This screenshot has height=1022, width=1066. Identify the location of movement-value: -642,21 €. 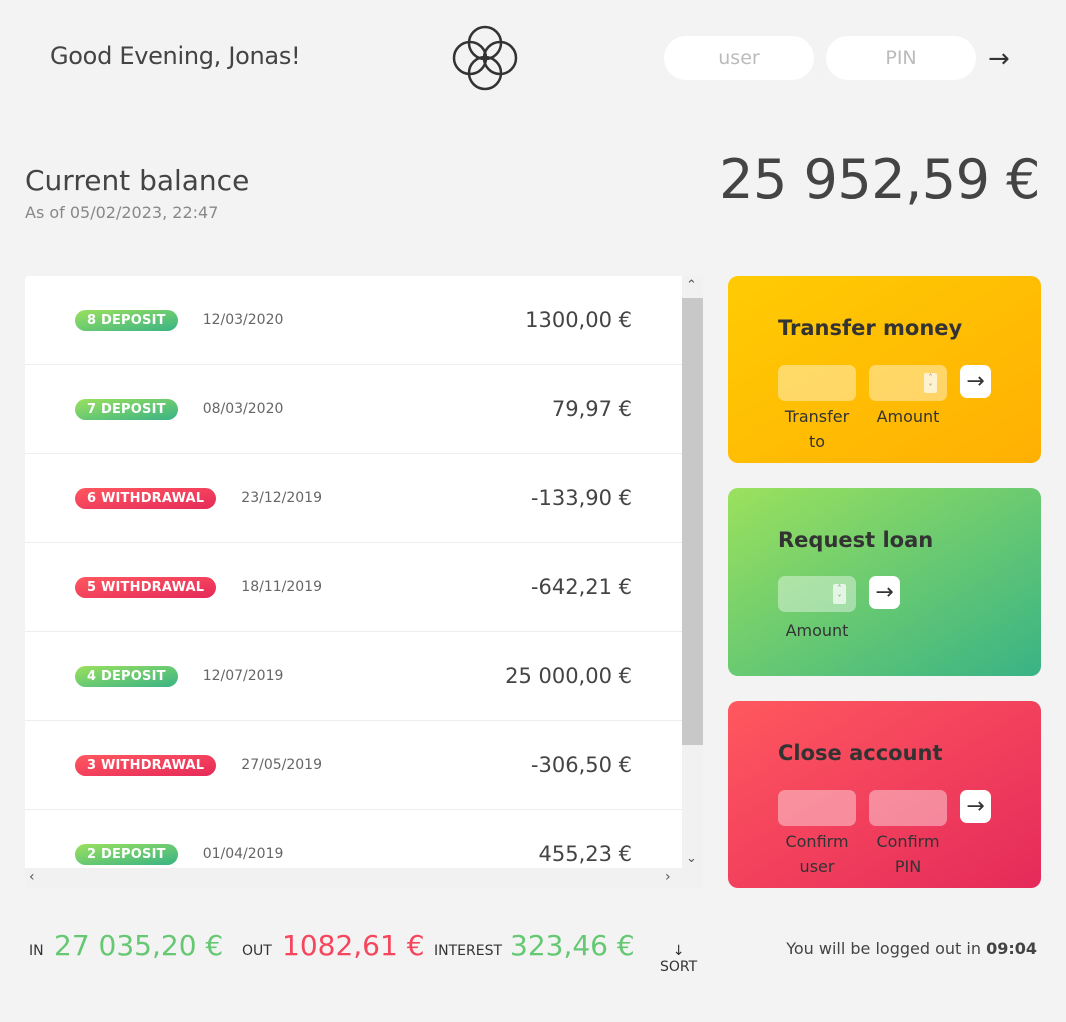
(581, 587).